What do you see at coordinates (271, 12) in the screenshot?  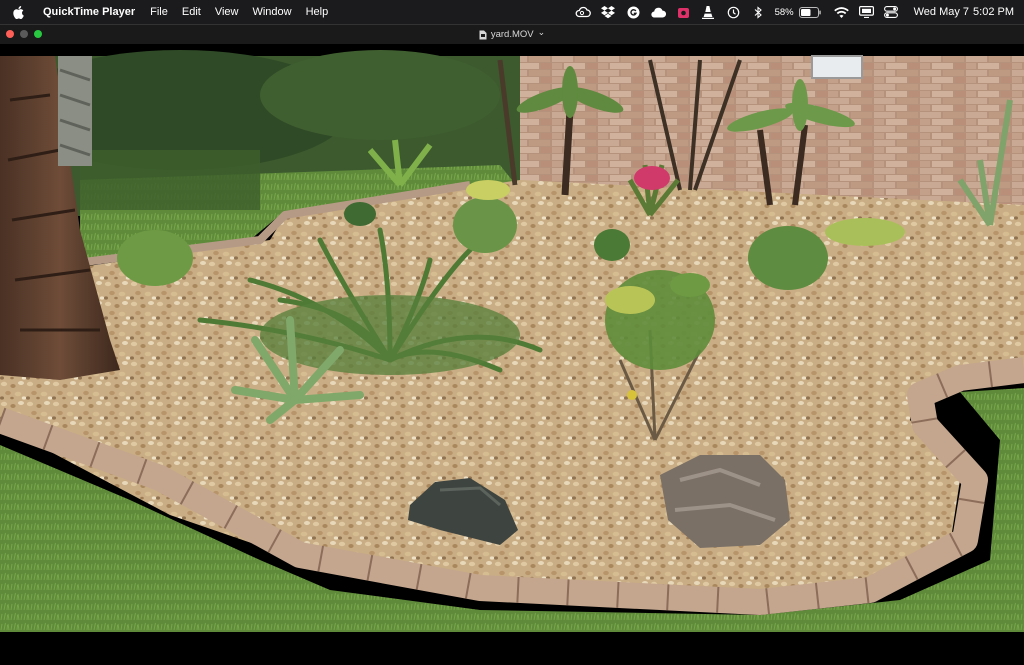 I see `window-menu: Window` at bounding box center [271, 12].